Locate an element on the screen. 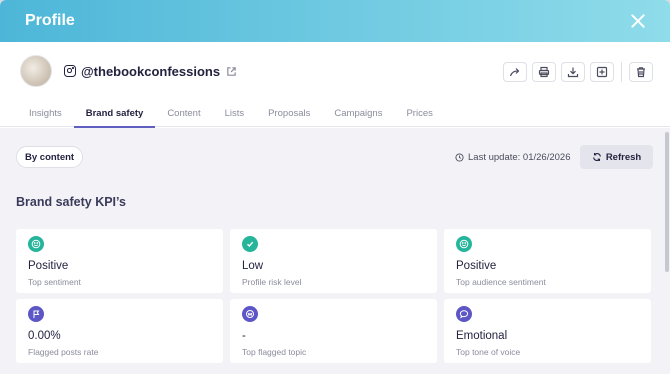 The height and width of the screenshot is (374, 670). scrollbar-thumb is located at coordinates (667, 202).